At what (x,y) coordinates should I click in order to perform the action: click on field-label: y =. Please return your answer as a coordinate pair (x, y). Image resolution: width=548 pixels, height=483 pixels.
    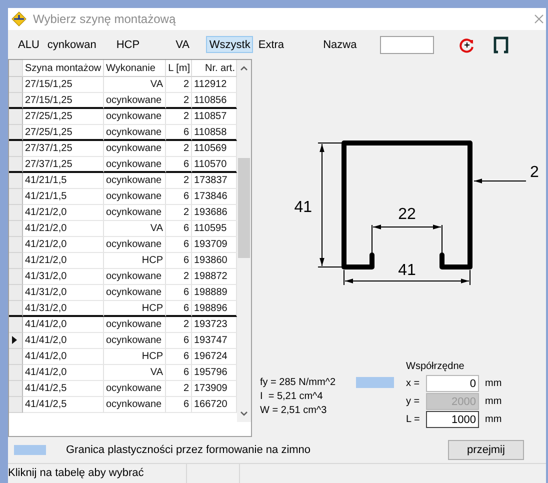
    Looking at the image, I should click on (413, 401).